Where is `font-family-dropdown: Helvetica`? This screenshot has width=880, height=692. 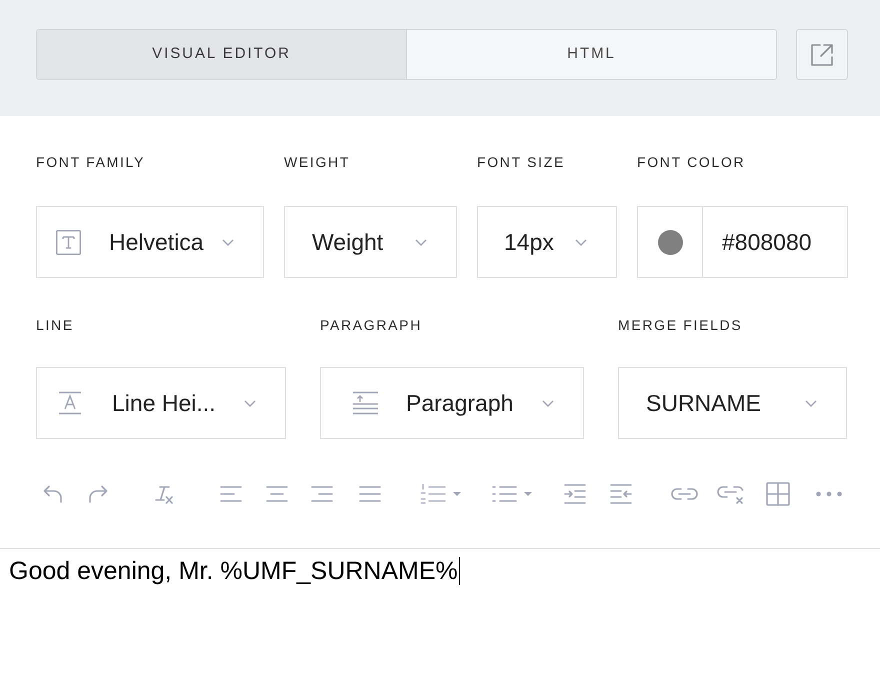
font-family-dropdown: Helvetica is located at coordinates (150, 242).